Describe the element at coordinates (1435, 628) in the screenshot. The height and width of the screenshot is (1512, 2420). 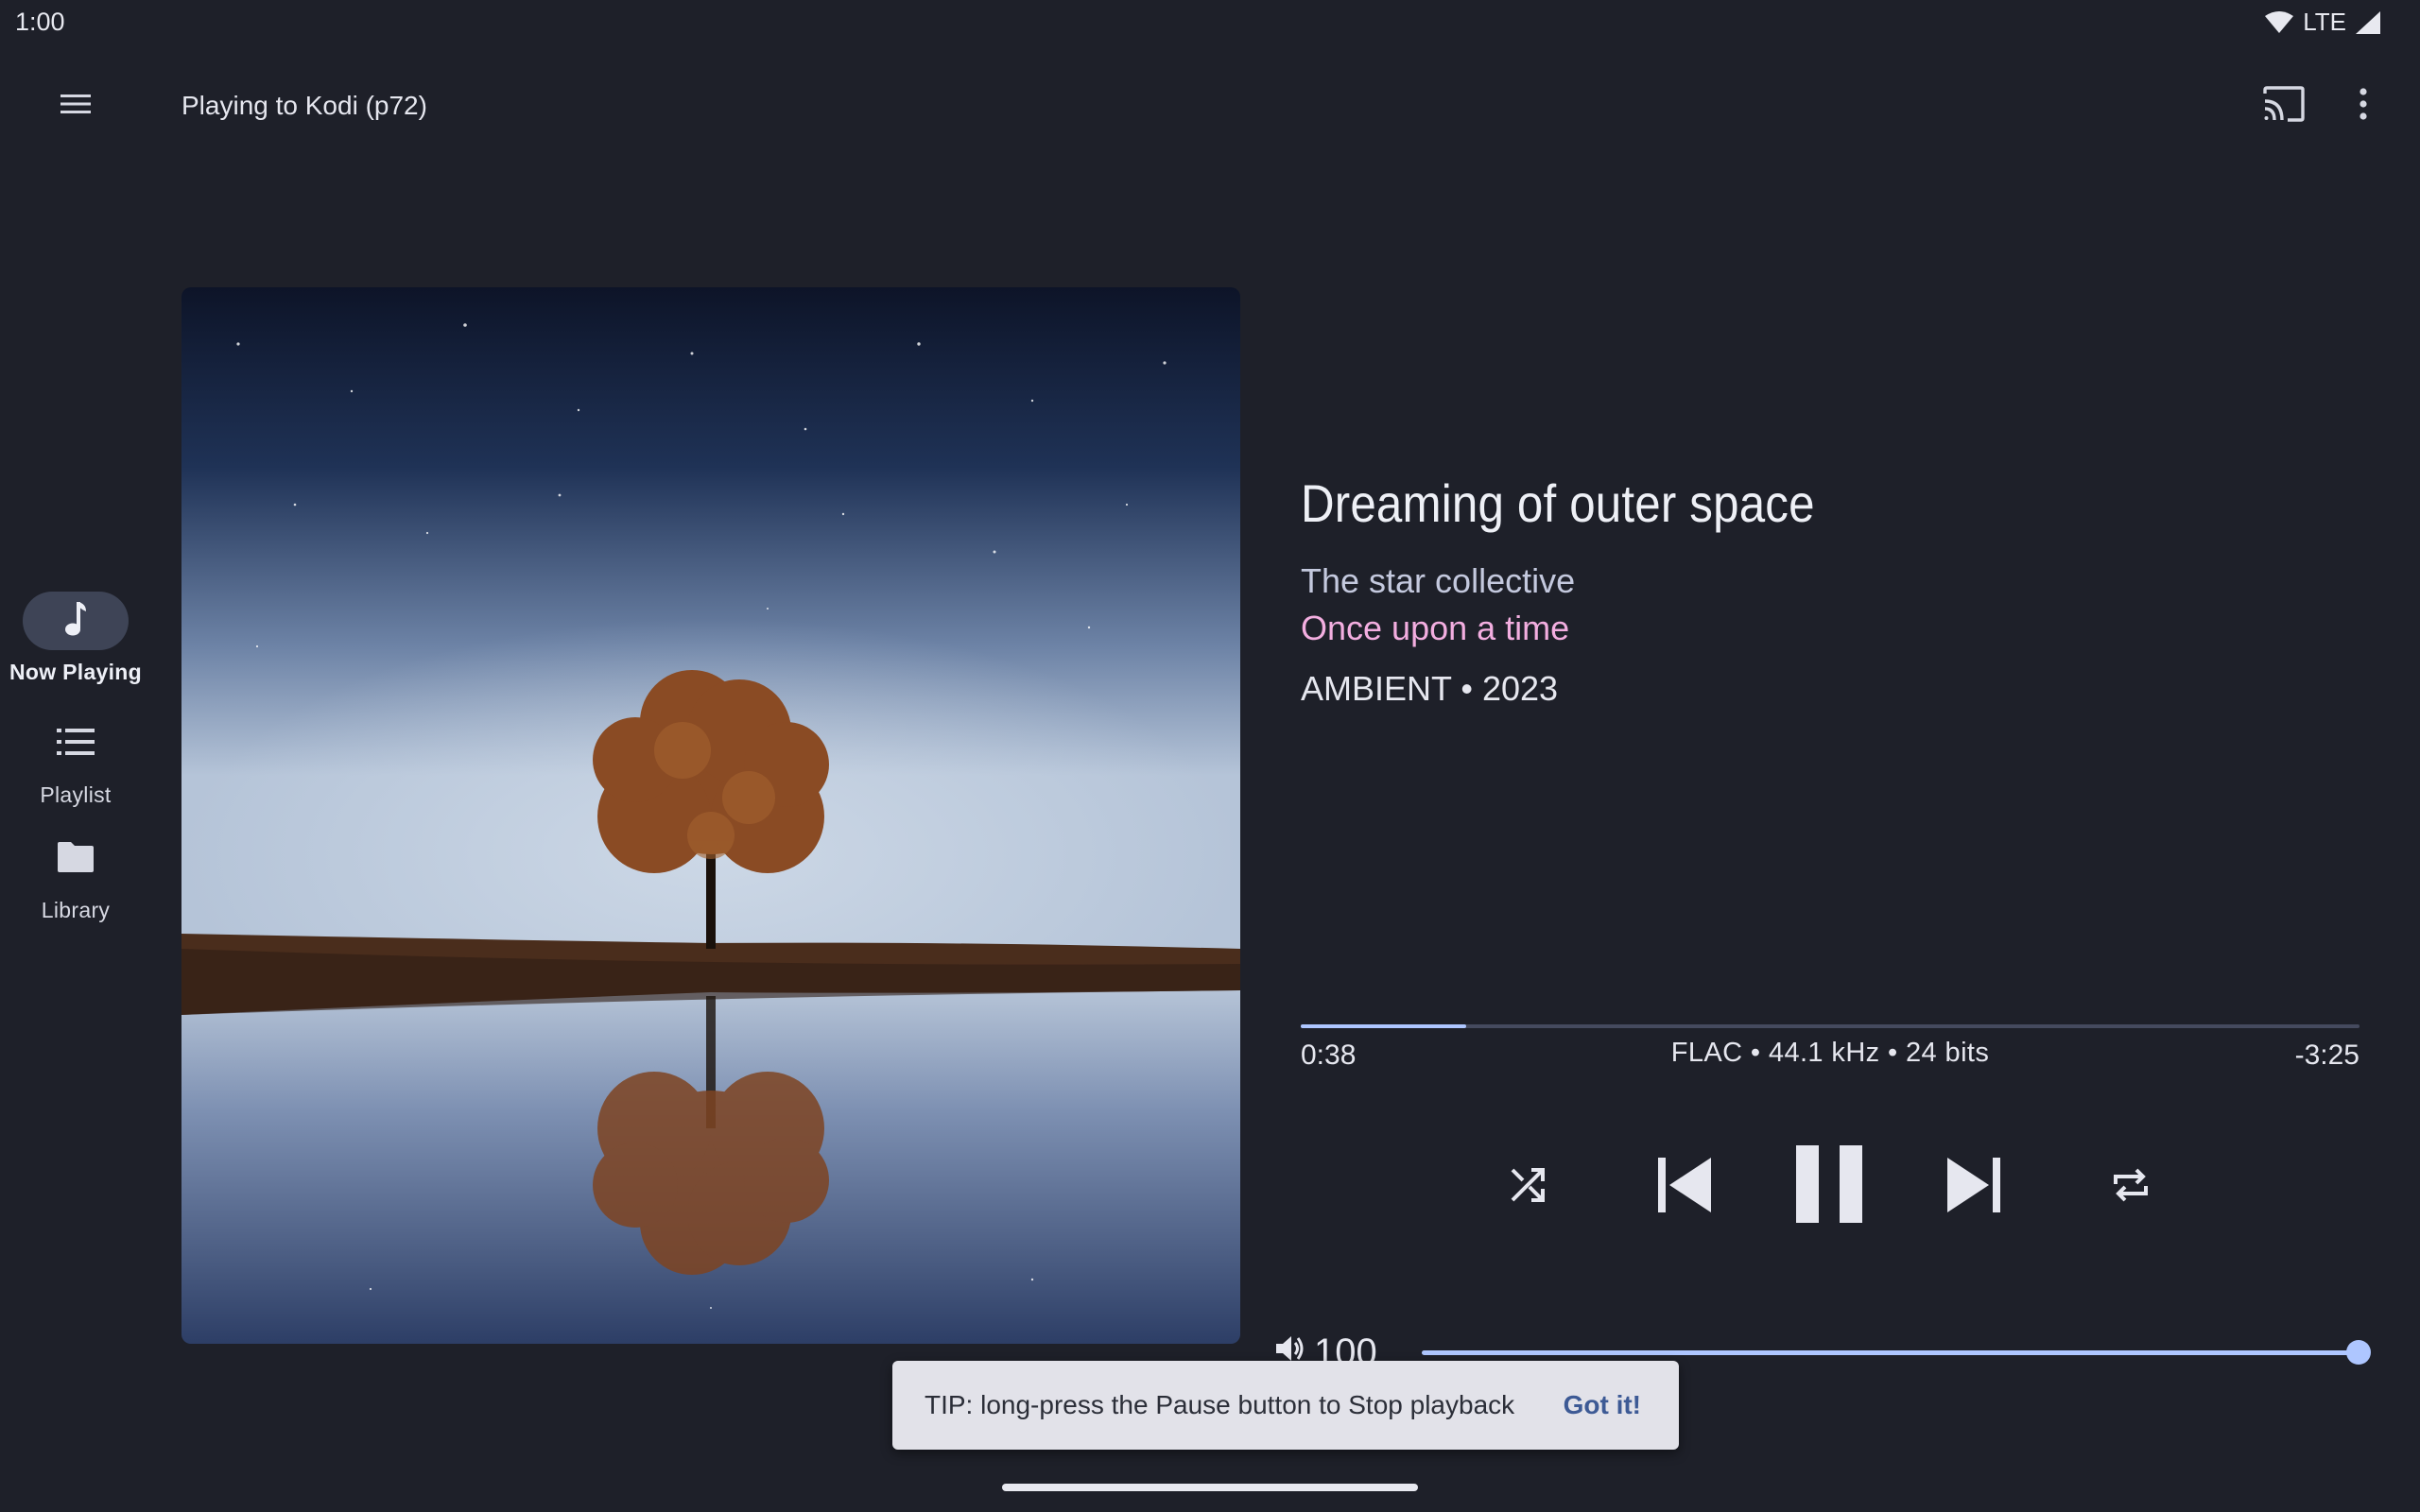
I see `track-album: Once upon a time` at that location.